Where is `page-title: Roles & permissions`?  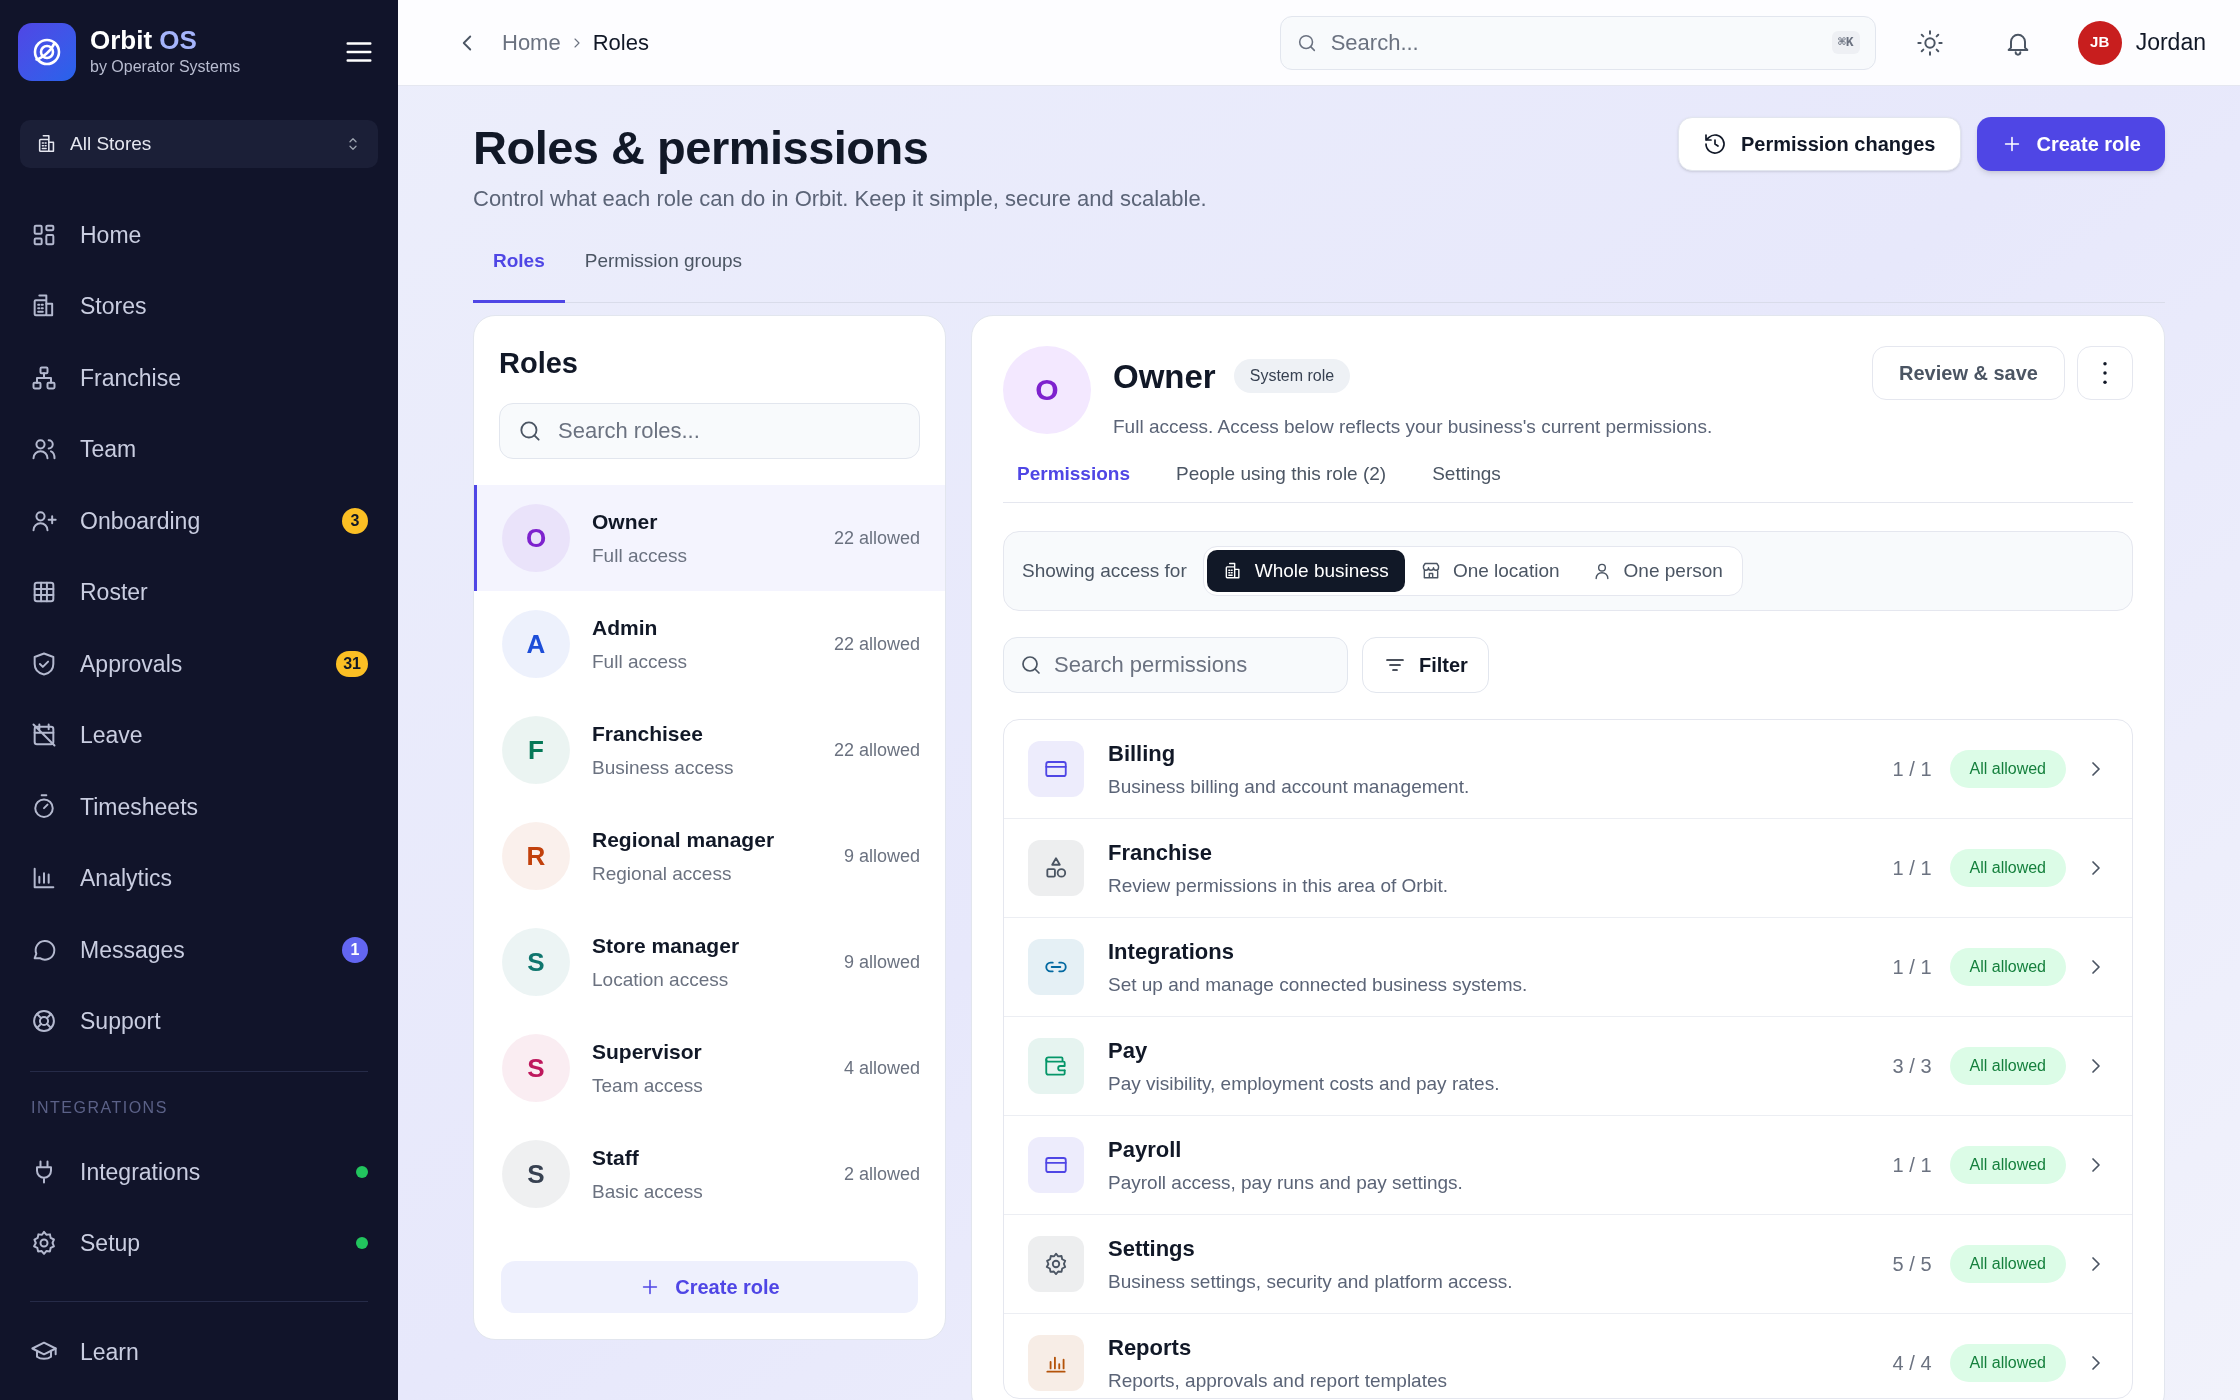
page-title: Roles & permissions is located at coordinates (701, 148).